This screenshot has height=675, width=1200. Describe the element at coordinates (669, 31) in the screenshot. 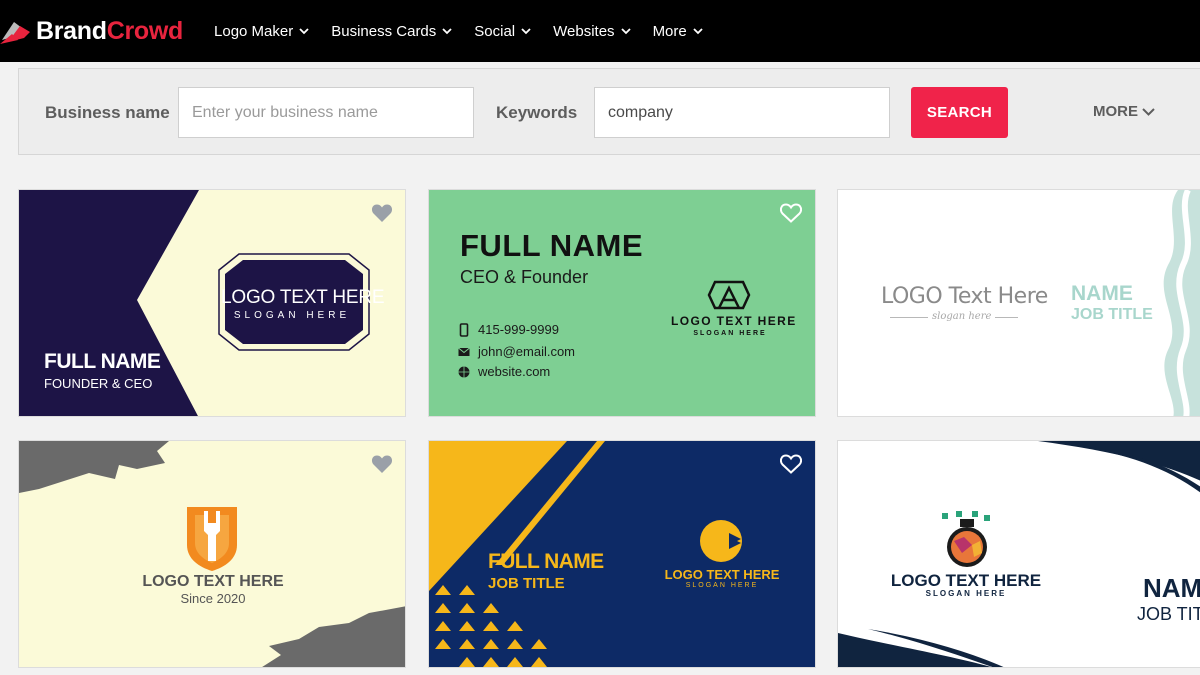

I see `nav-label: More` at that location.